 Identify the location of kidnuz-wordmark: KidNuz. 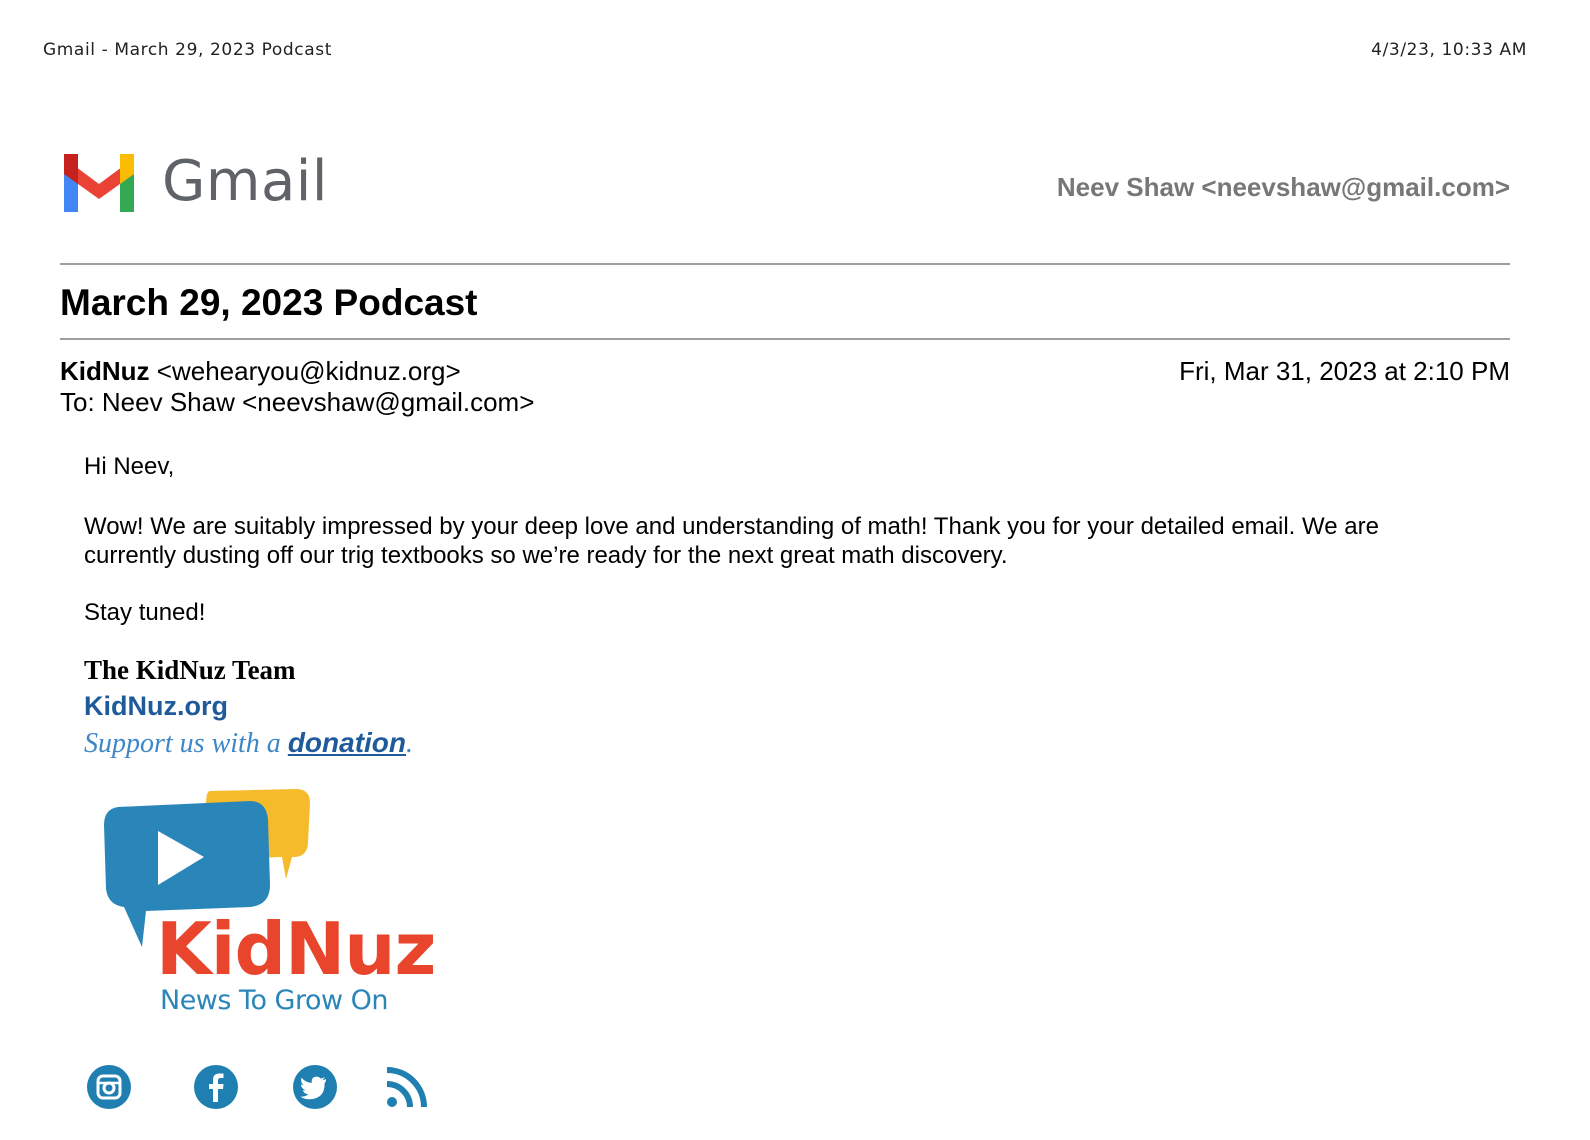
(296, 949).